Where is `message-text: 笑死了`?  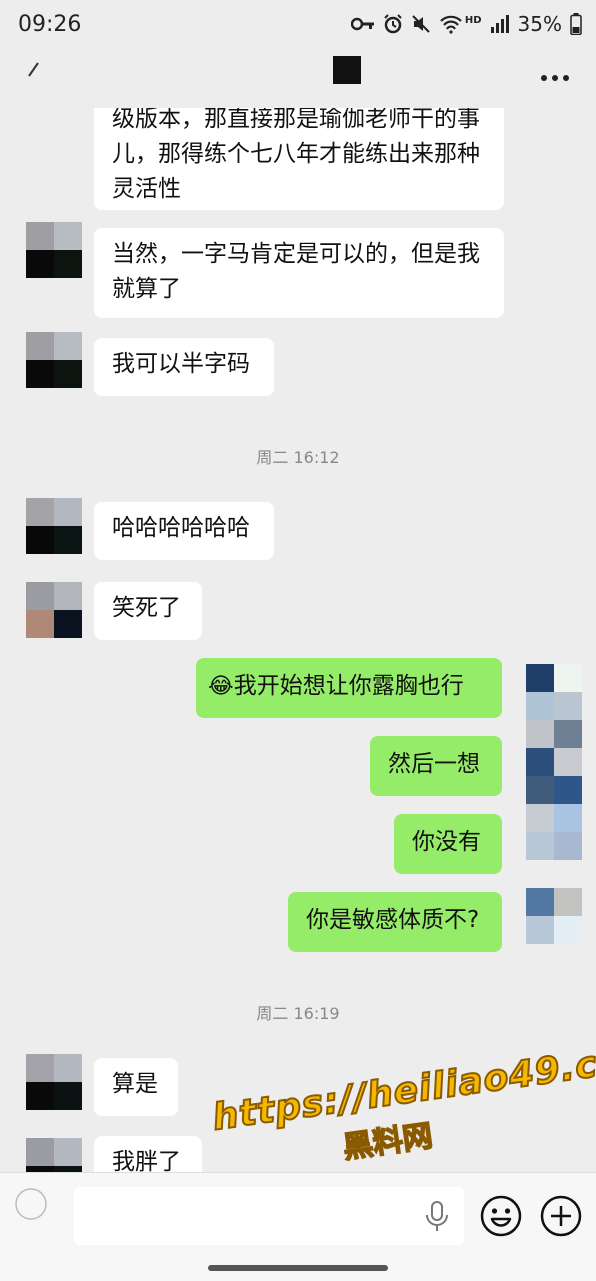
message-text: 笑死了 is located at coordinates (146, 608).